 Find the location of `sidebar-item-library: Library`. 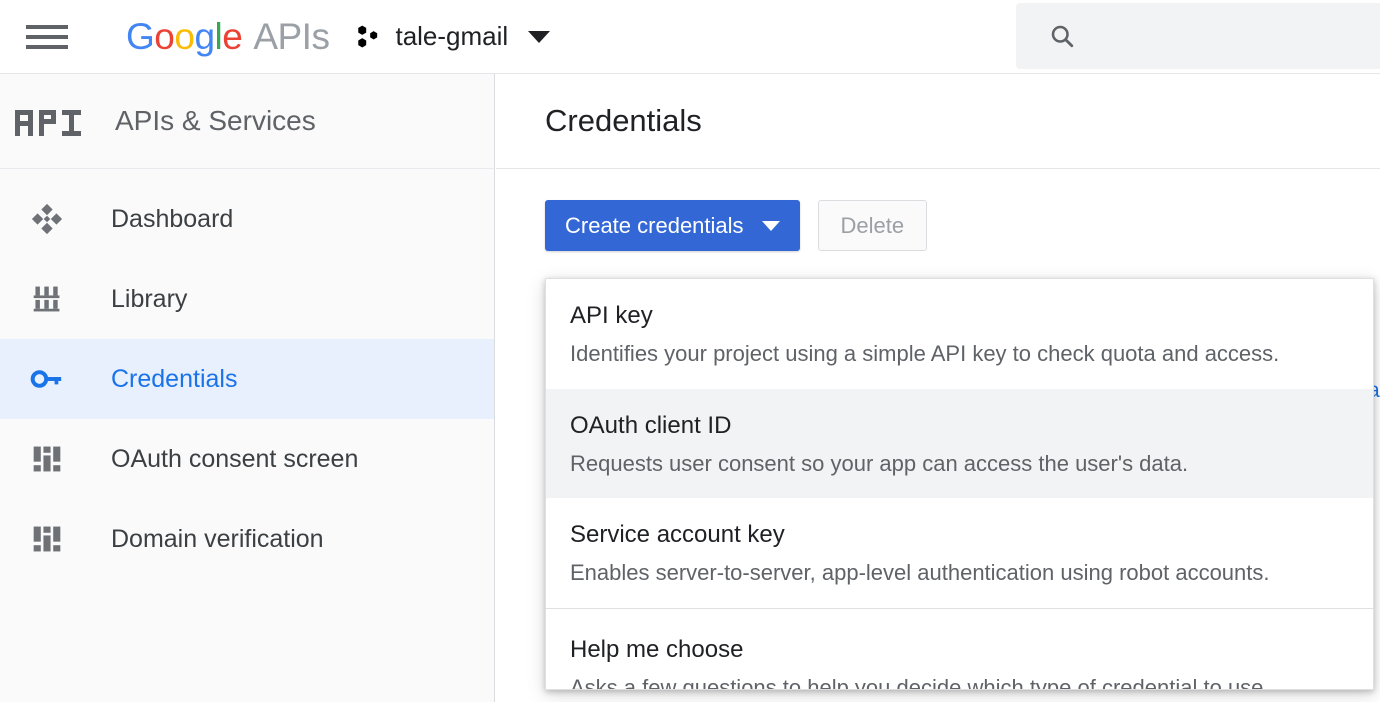

sidebar-item-library: Library is located at coordinates (247, 299).